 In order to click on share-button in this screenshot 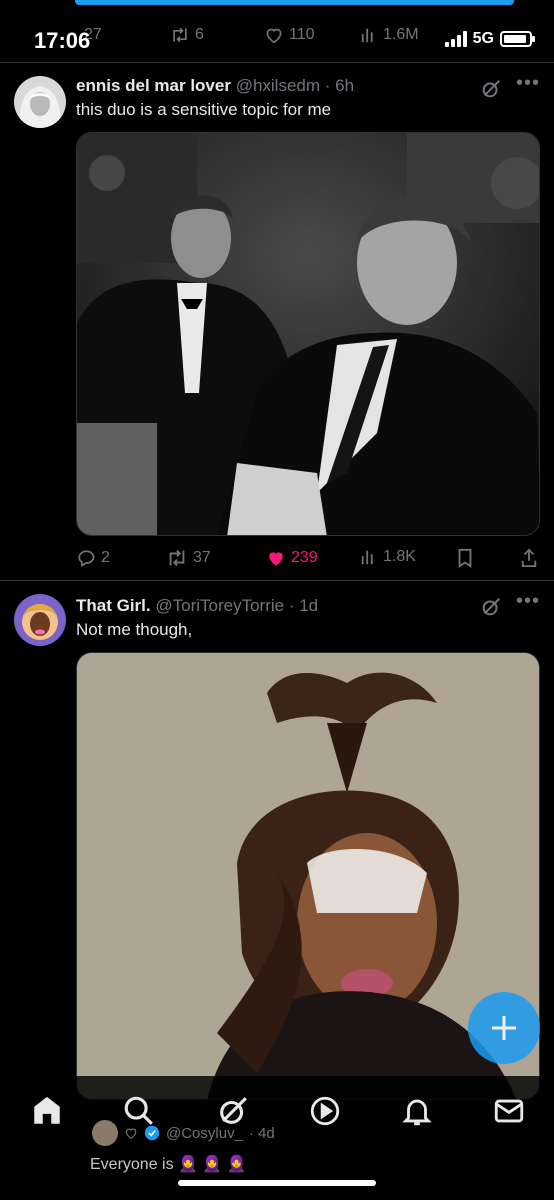, I will do `click(529, 558)`.